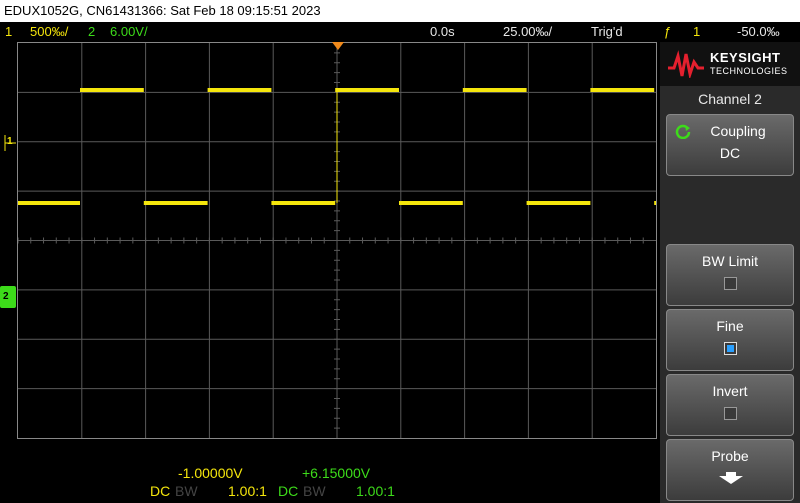  Describe the element at coordinates (730, 326) in the screenshot. I see `fine-label: Fine` at that location.